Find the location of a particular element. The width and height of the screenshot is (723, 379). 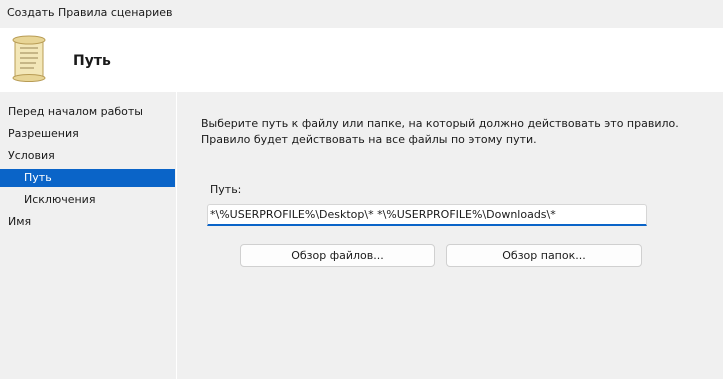

sidebar-item-conditions: Условия is located at coordinates (87, 156).